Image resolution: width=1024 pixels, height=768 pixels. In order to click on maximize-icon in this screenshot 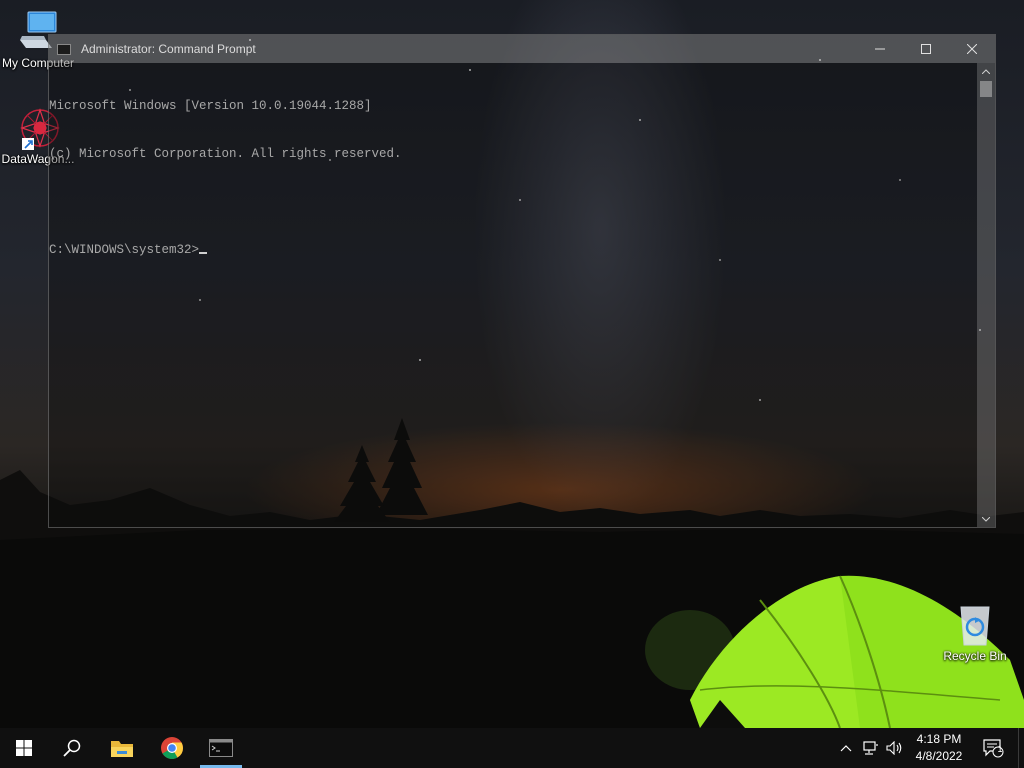, I will do `click(926, 49)`.